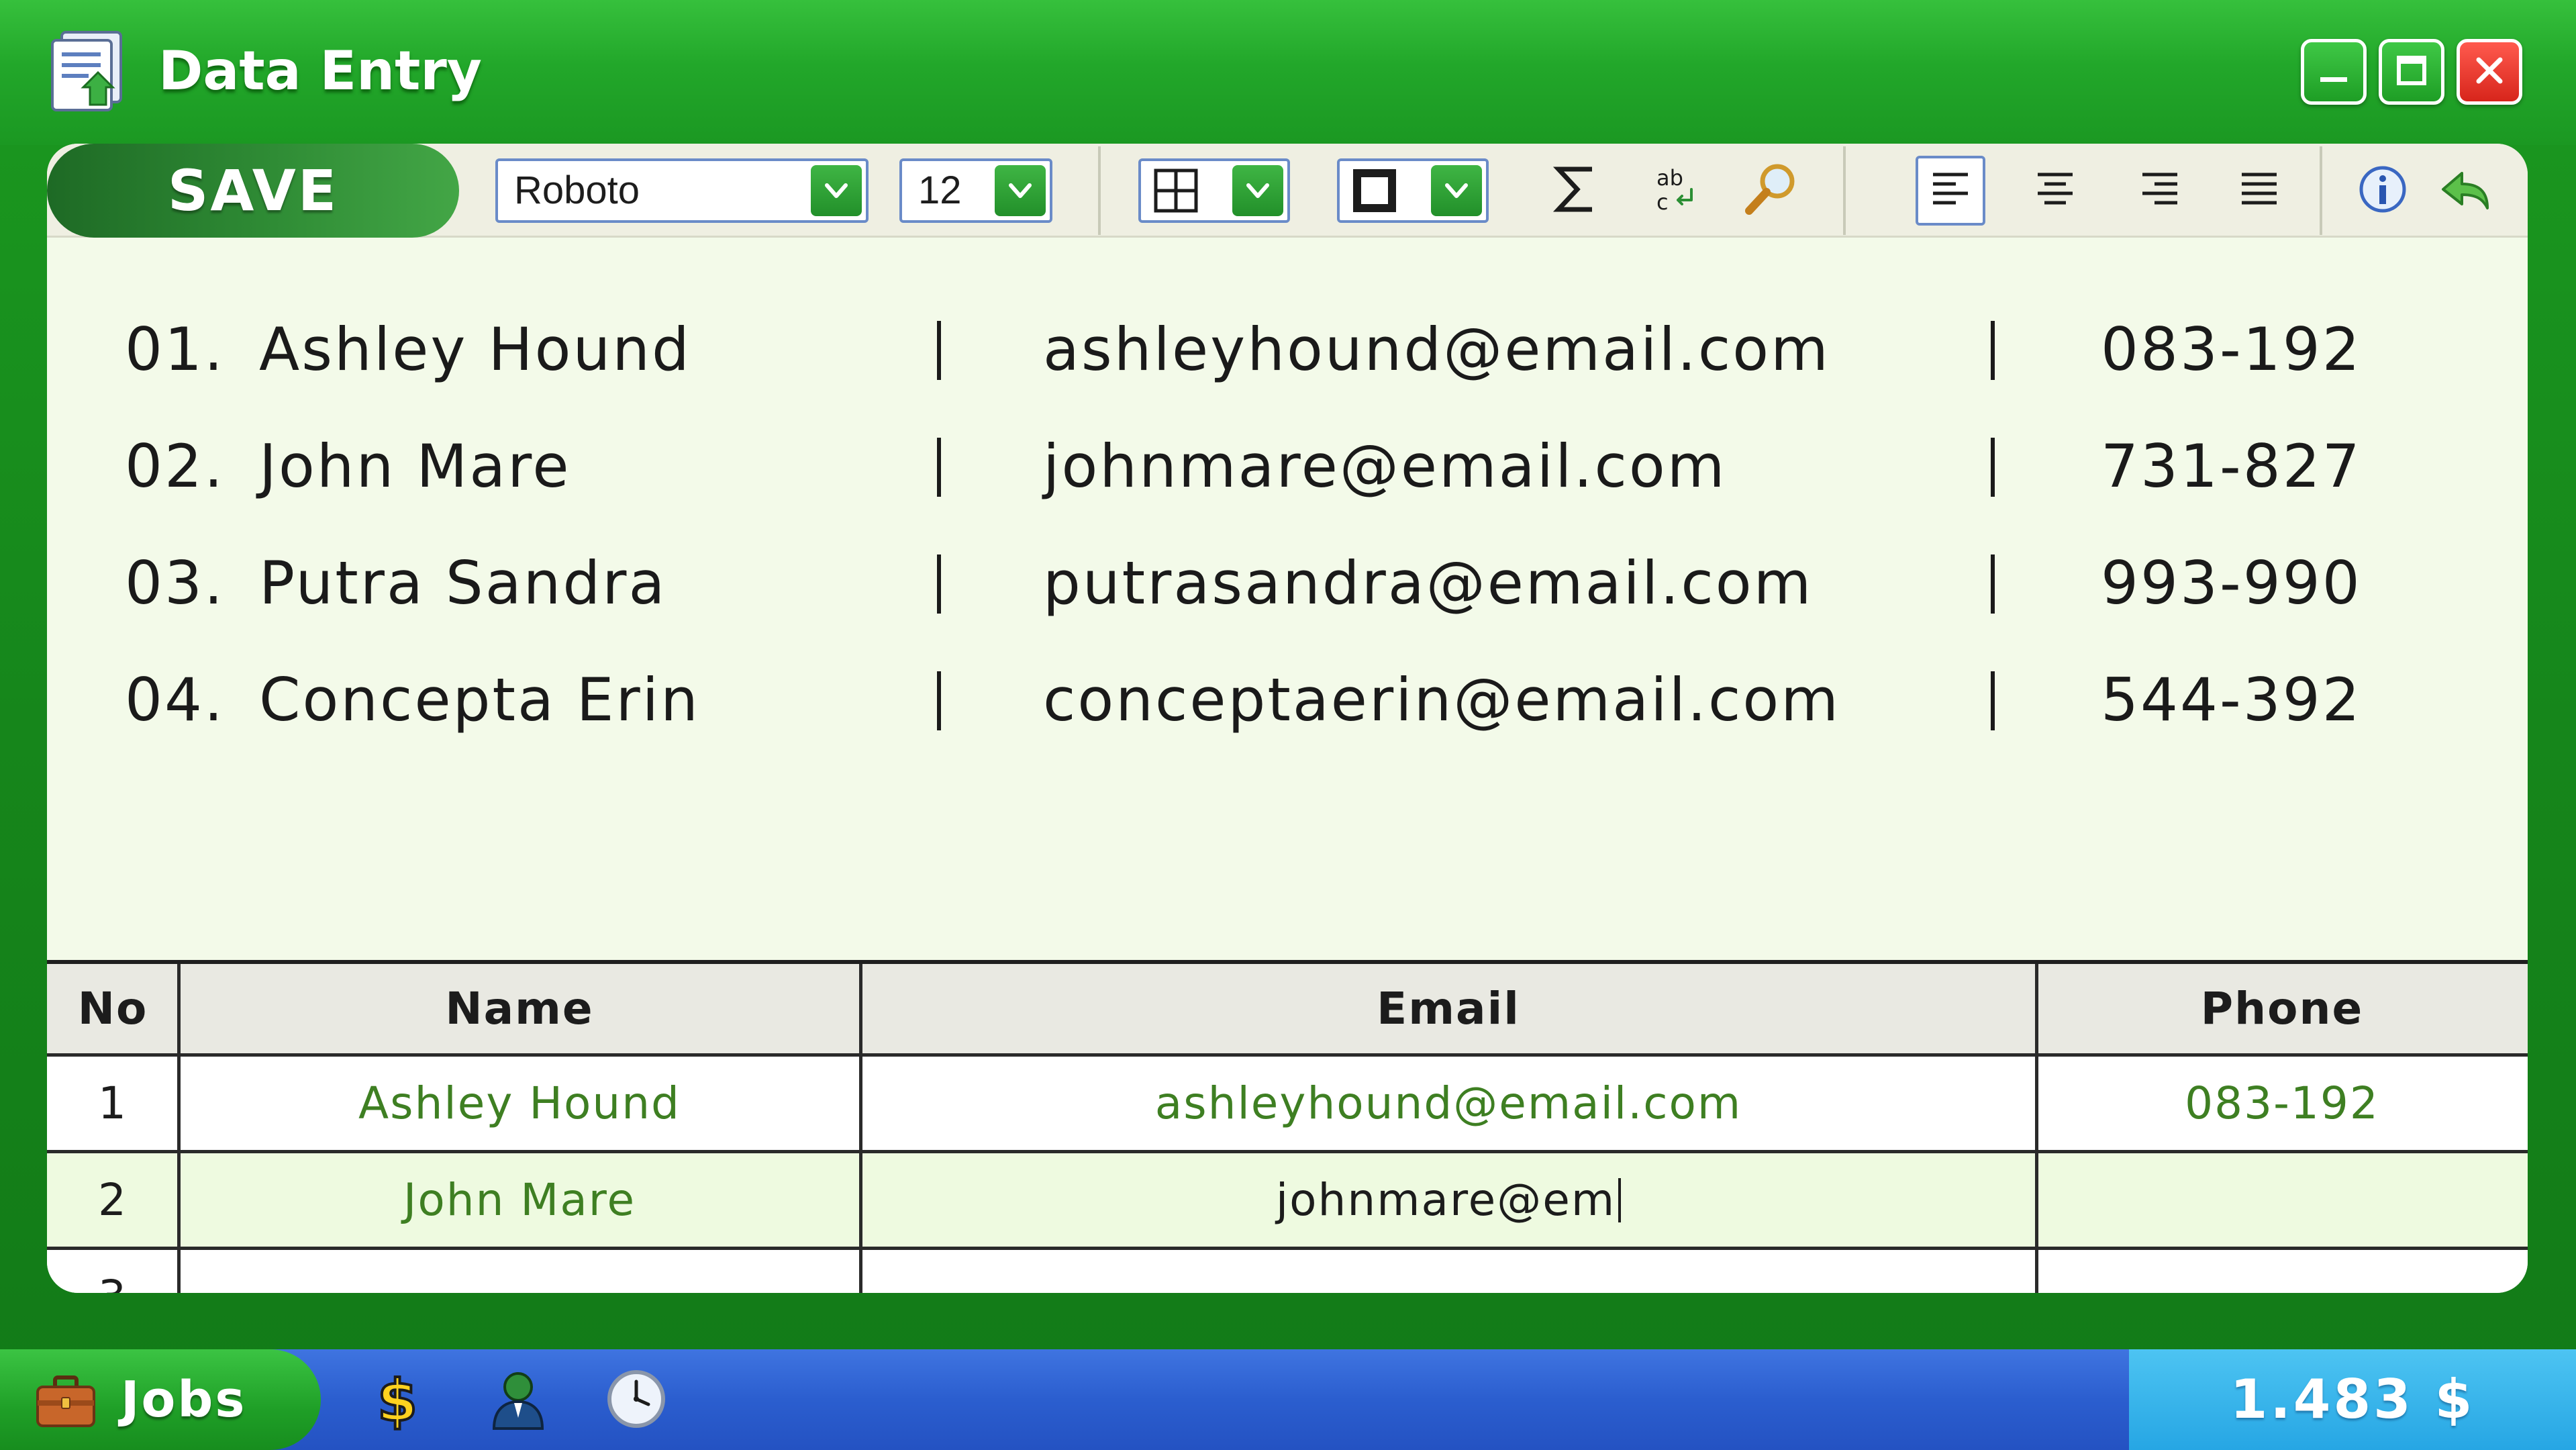  What do you see at coordinates (1413, 190) in the screenshot?
I see `border-style-select` at bounding box center [1413, 190].